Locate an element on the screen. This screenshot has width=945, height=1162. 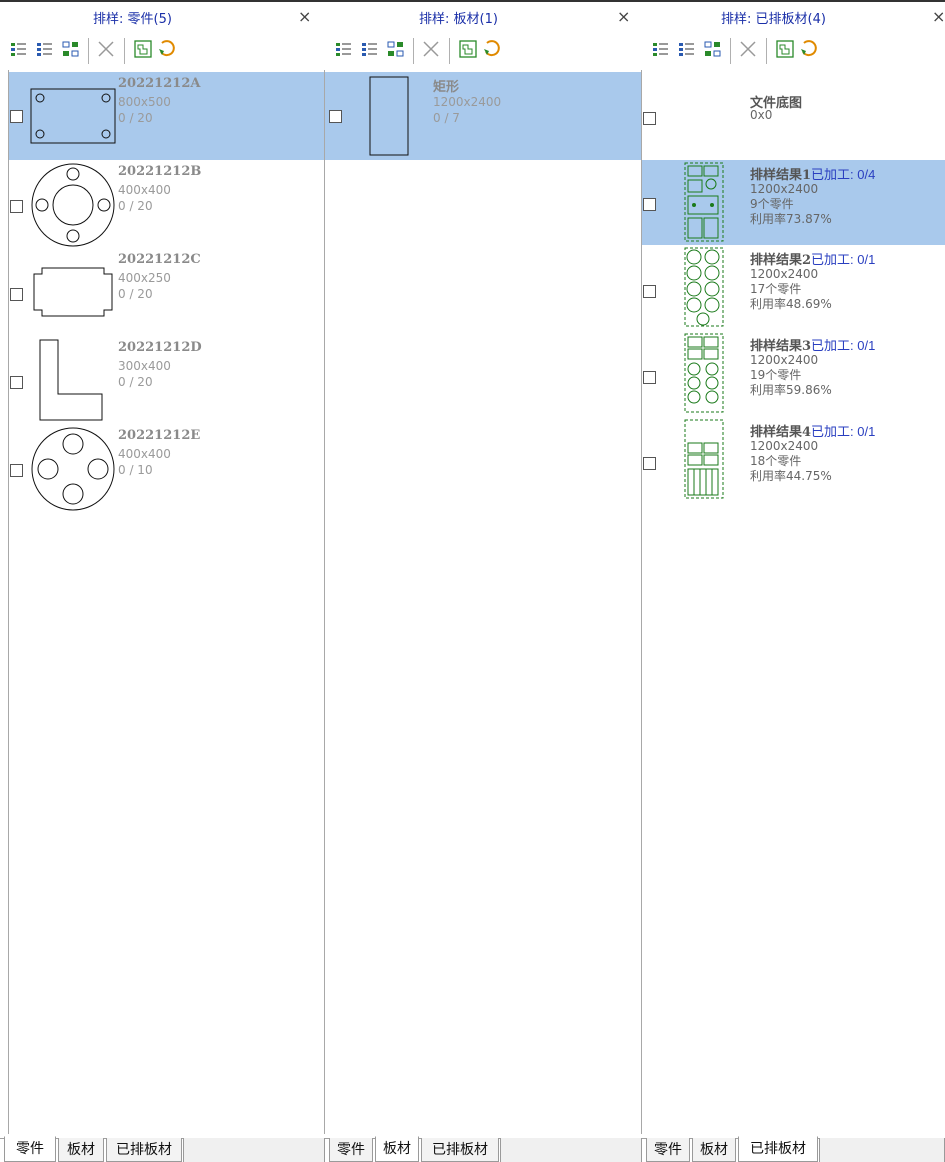
item-name: 排样结果1已加工: 0/4 is located at coordinates (812, 173).